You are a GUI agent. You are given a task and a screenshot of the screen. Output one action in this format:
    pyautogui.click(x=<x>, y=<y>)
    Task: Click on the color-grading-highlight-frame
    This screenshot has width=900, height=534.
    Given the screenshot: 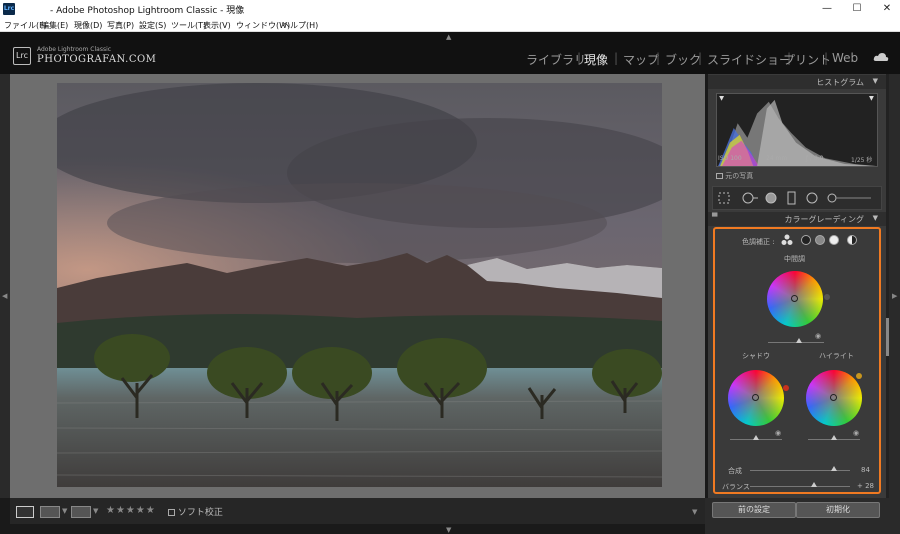 What is the action you would take?
    pyautogui.click(x=797, y=360)
    